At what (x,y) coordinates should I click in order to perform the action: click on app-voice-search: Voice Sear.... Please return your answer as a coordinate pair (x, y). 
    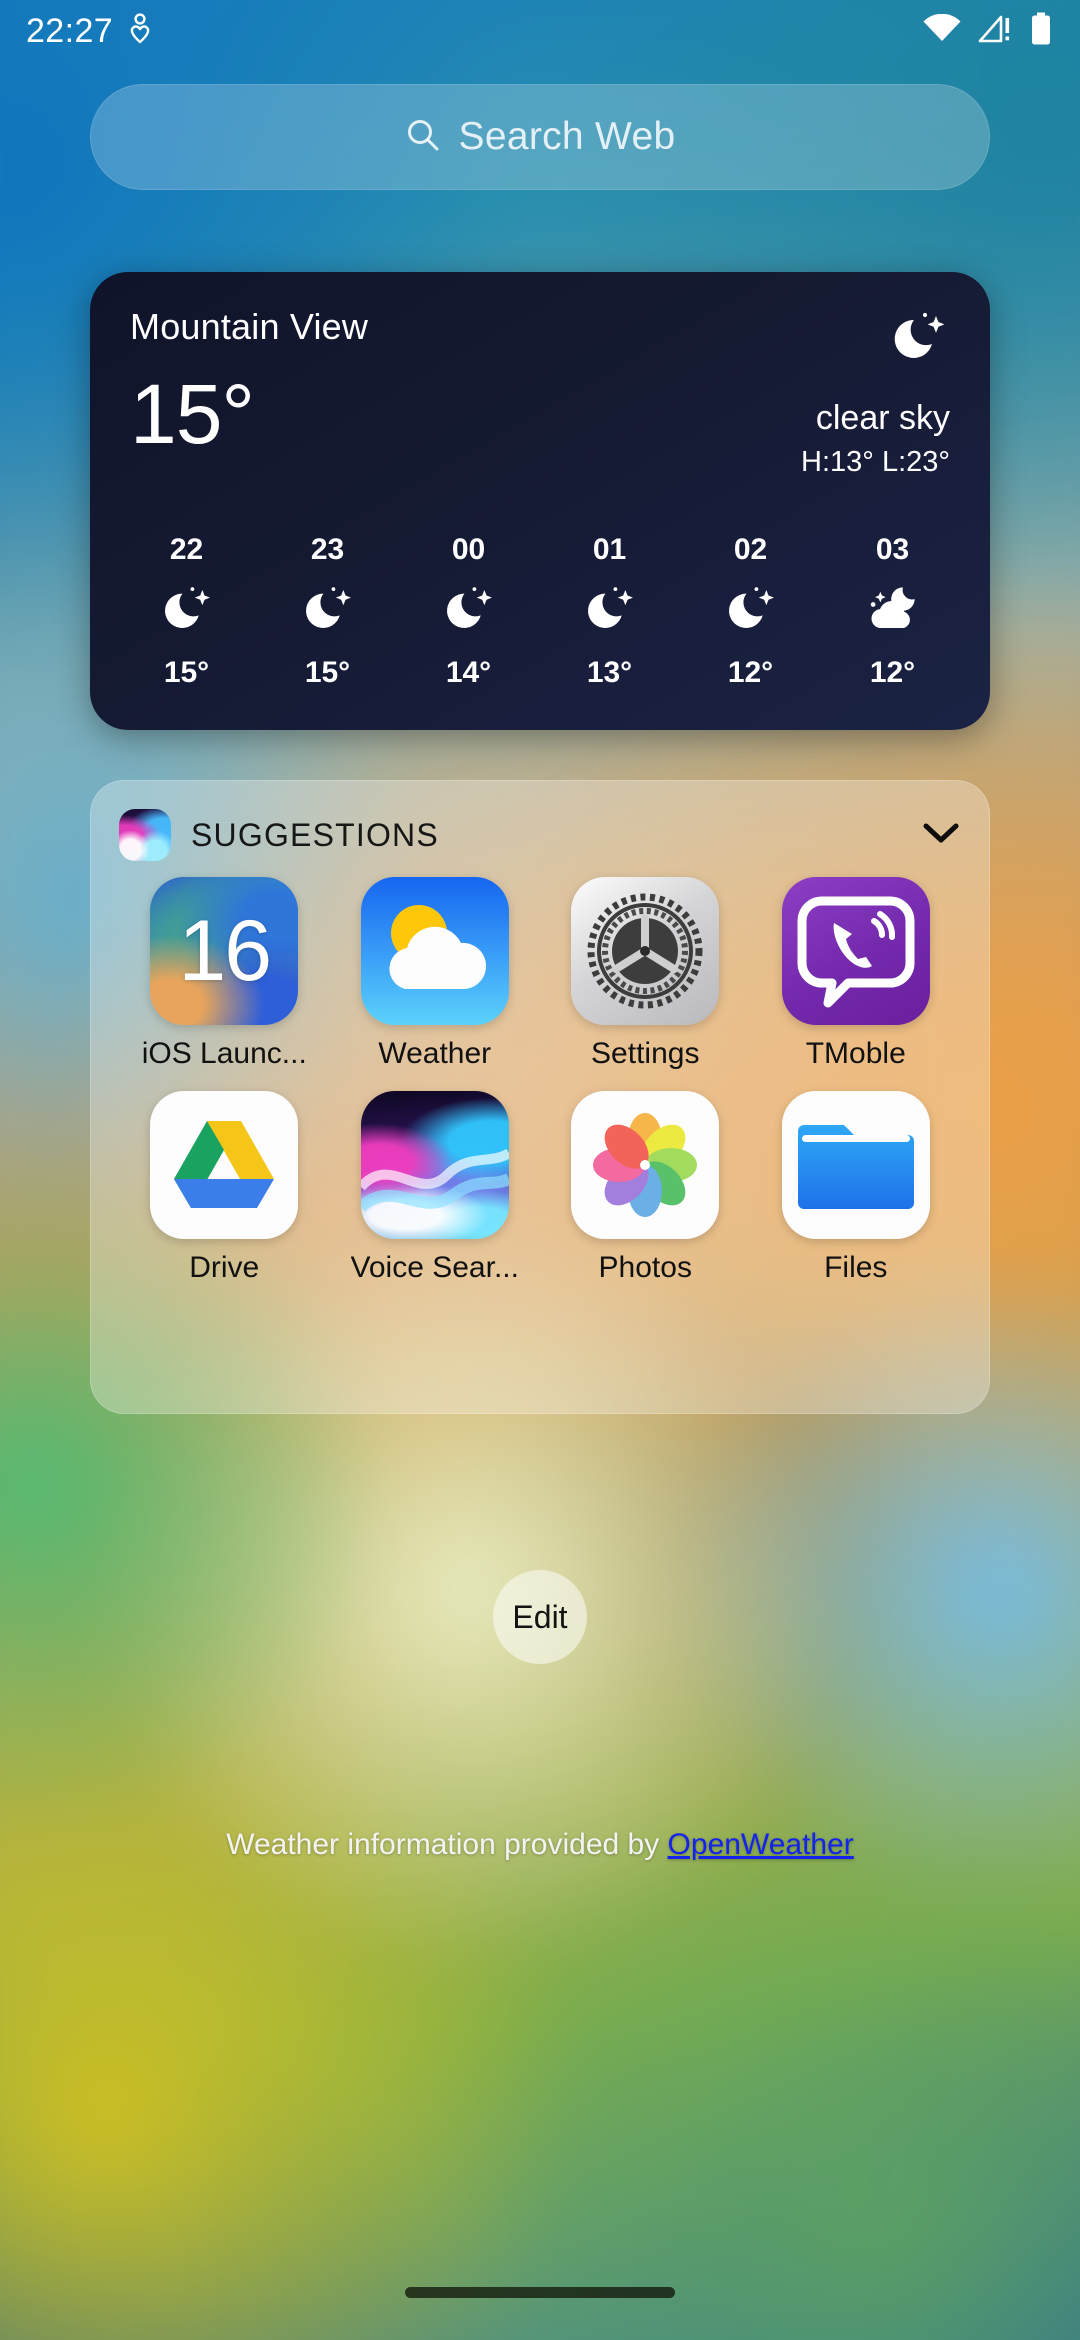
    Looking at the image, I should click on (435, 1188).